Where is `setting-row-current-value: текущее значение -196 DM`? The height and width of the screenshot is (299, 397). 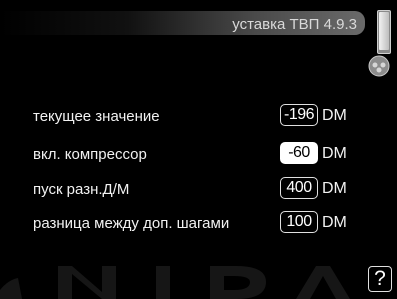
setting-row-current-value: текущее значение -196 DM is located at coordinates (198, 117).